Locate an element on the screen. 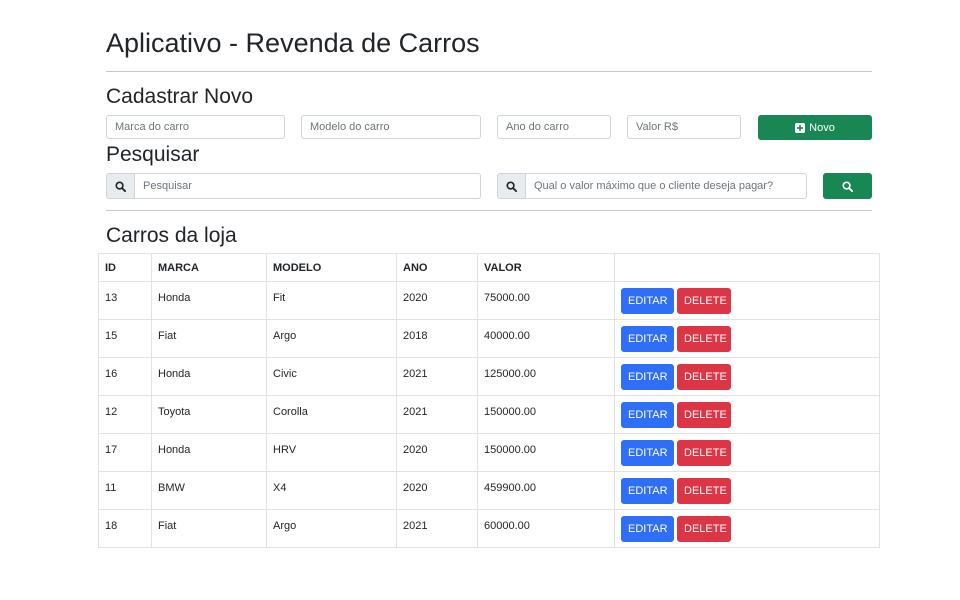  max-price-group is located at coordinates (652, 186).